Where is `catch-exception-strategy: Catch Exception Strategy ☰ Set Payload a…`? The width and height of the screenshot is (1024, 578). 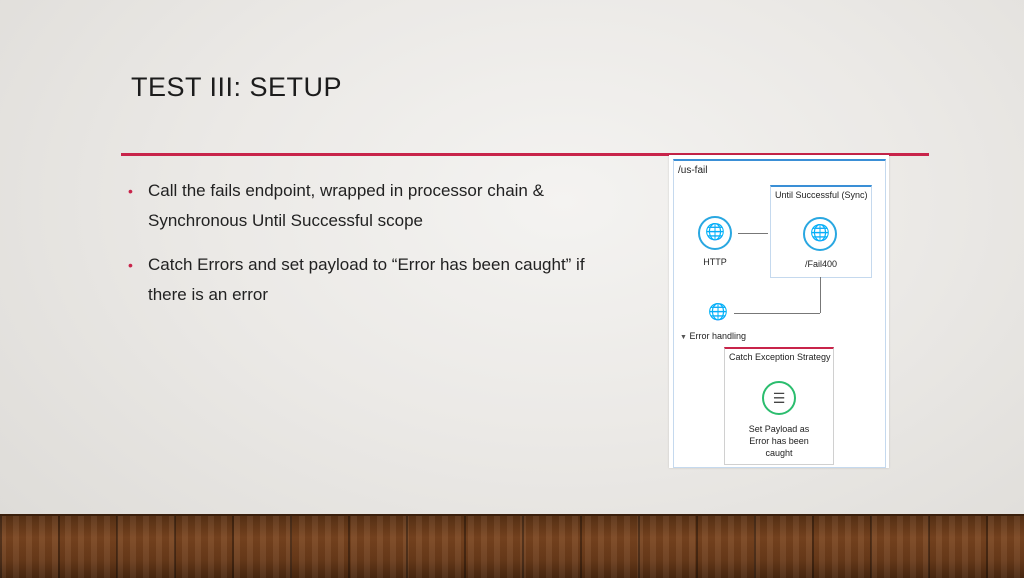
catch-exception-strategy: Catch Exception Strategy ☰ Set Payload a… is located at coordinates (779, 406).